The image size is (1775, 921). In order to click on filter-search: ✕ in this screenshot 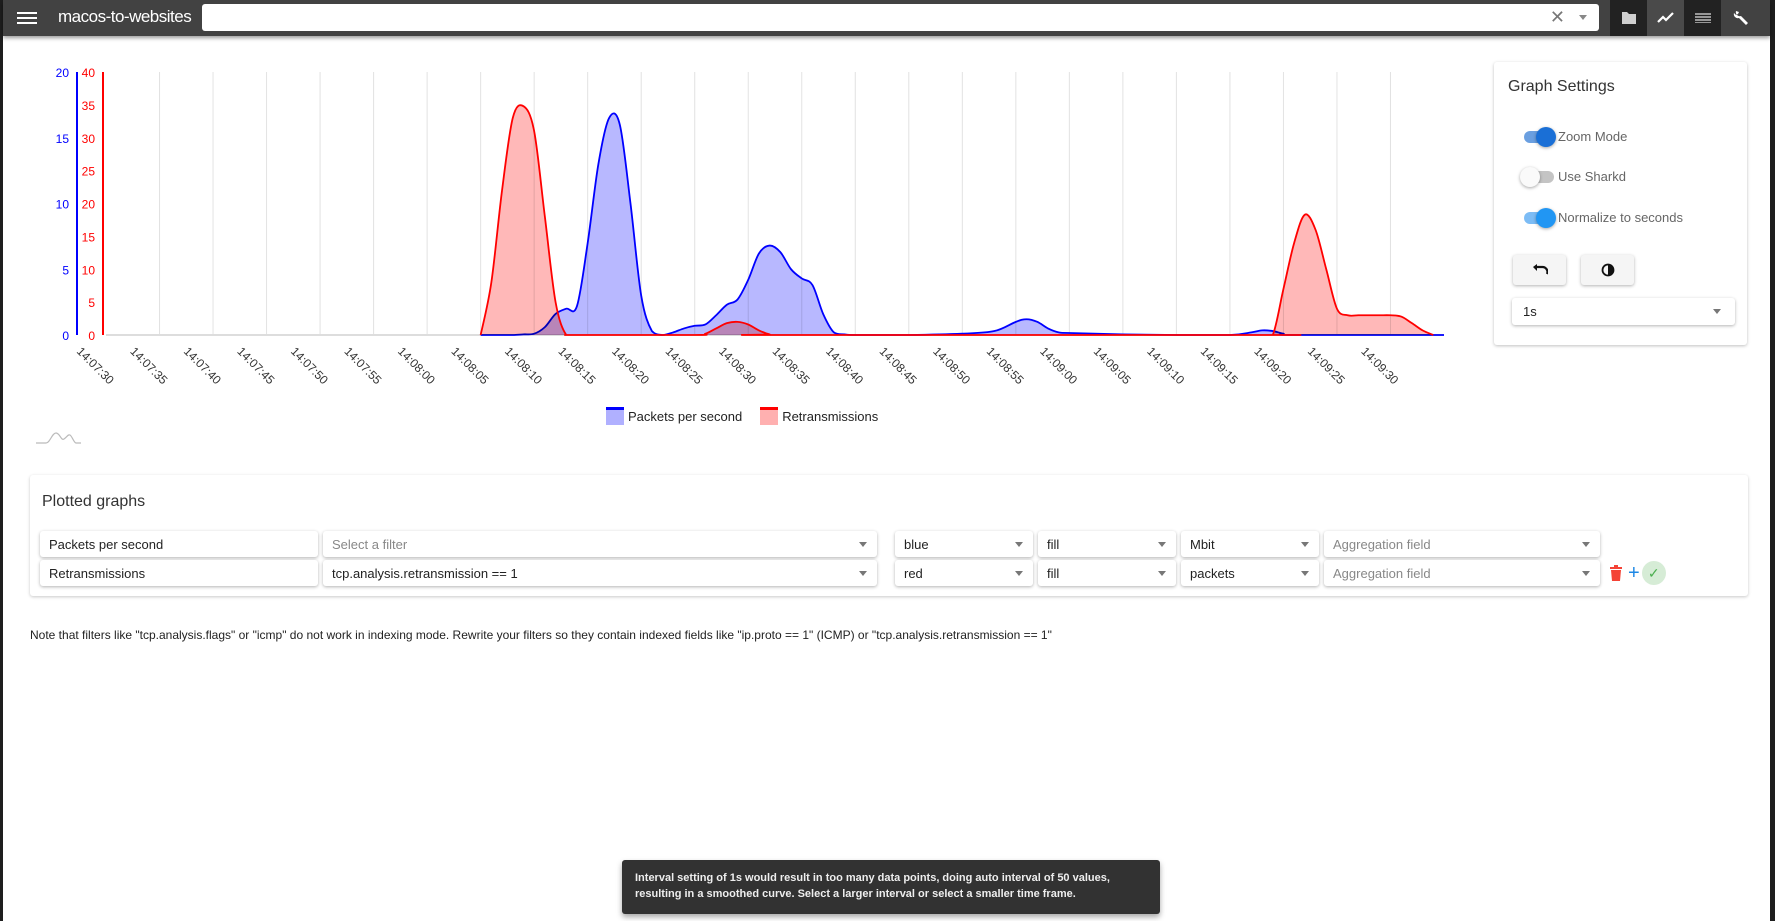, I will do `click(900, 17)`.